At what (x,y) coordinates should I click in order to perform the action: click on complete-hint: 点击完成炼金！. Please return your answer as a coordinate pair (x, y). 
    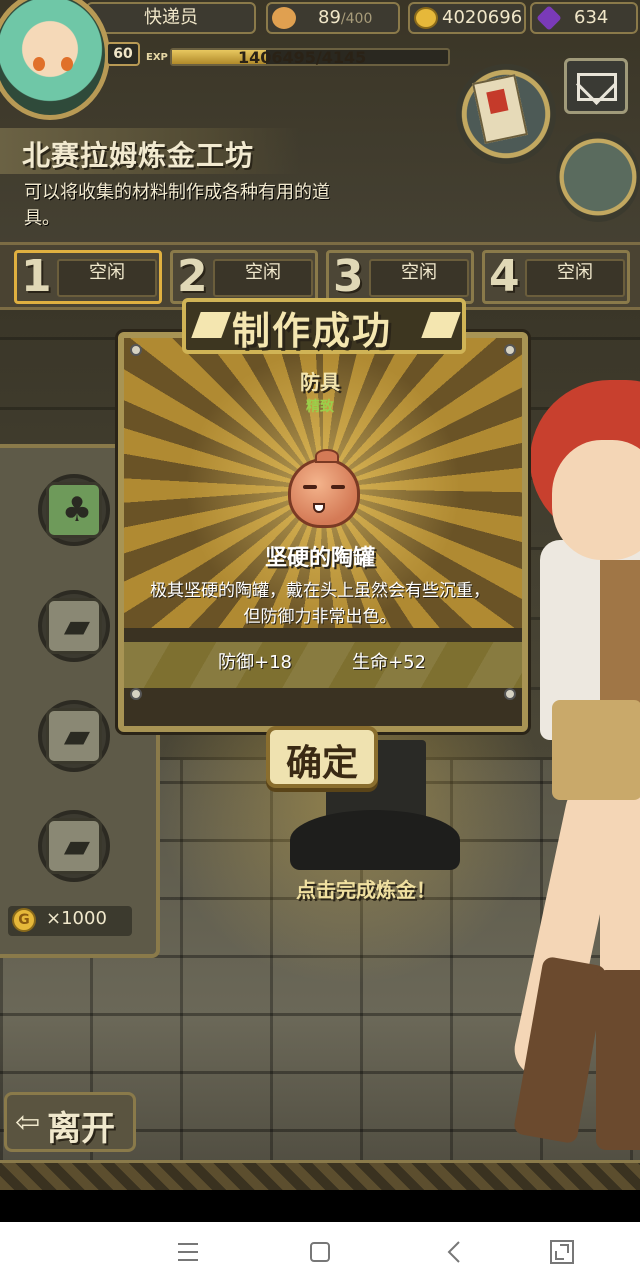
    Looking at the image, I should click on (366, 888).